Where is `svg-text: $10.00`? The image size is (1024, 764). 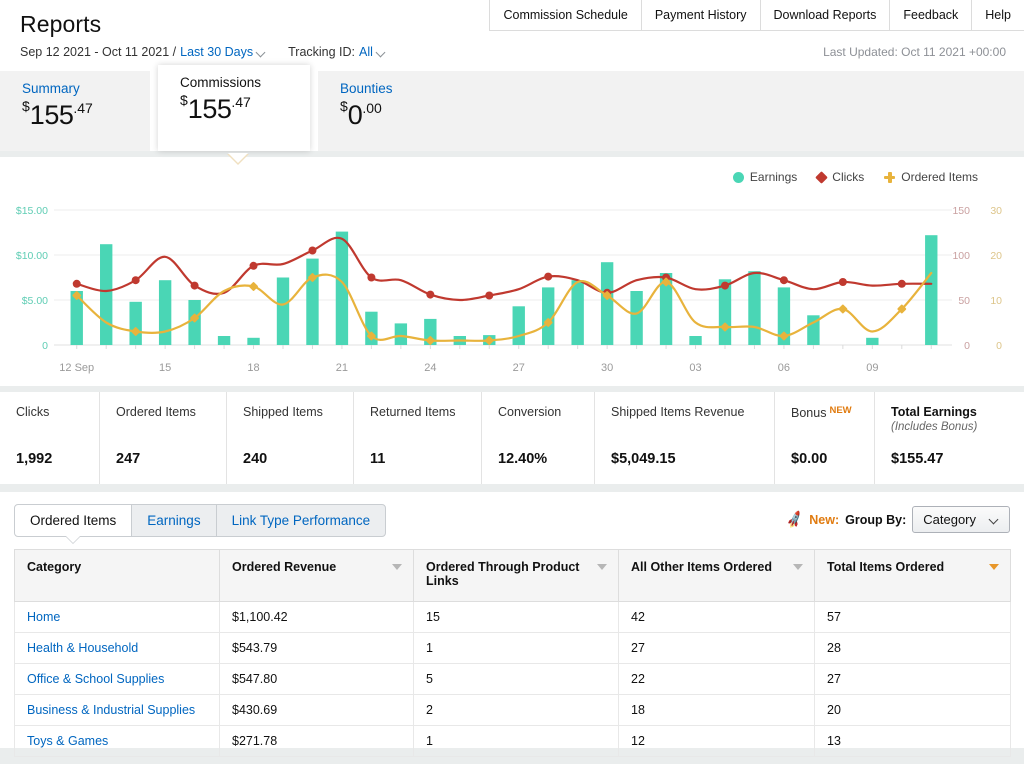 svg-text: $10.00 is located at coordinates (32, 256).